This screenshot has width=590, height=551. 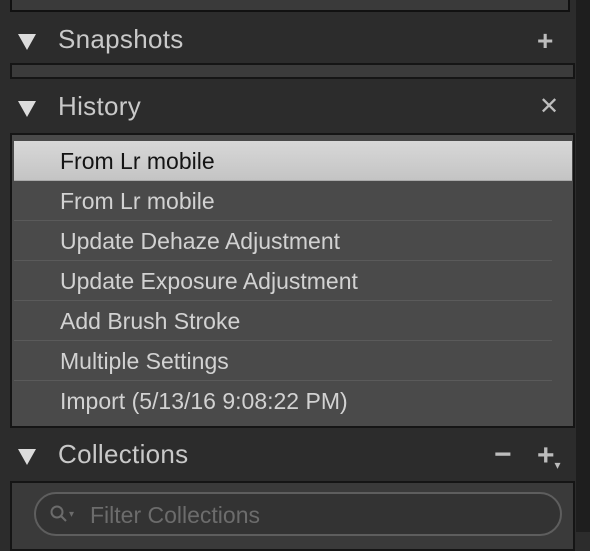 I want to click on panel-scroll-strip, so click(x=583, y=266).